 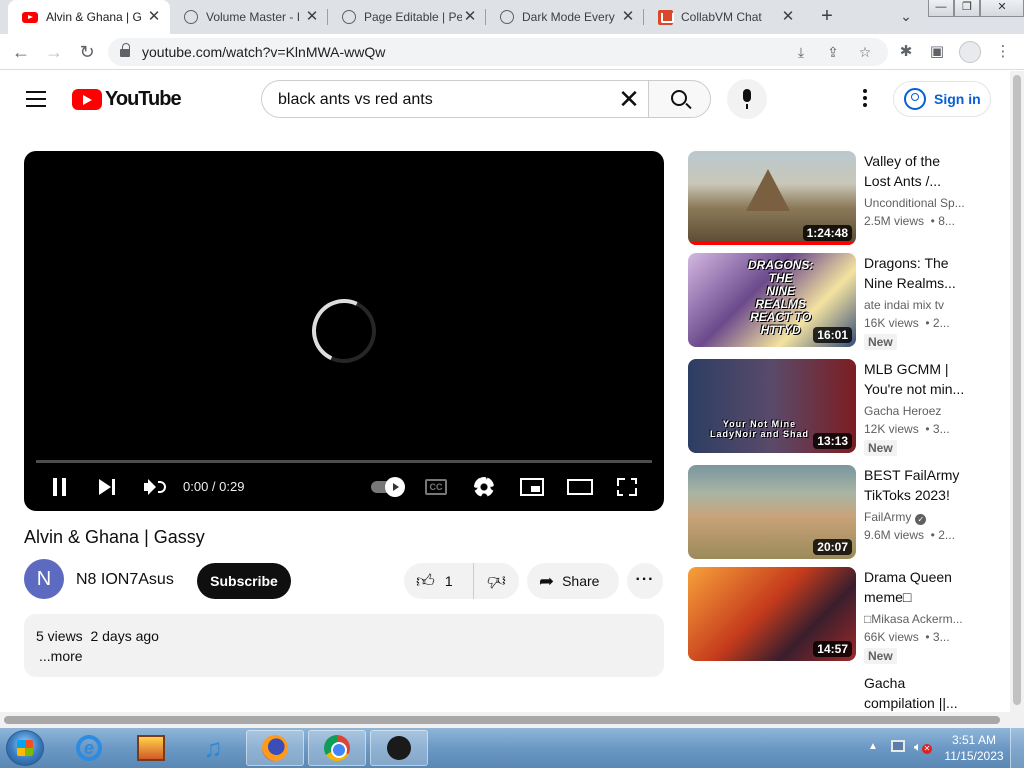 What do you see at coordinates (275, 748) in the screenshot?
I see `firefox-taskbar` at bounding box center [275, 748].